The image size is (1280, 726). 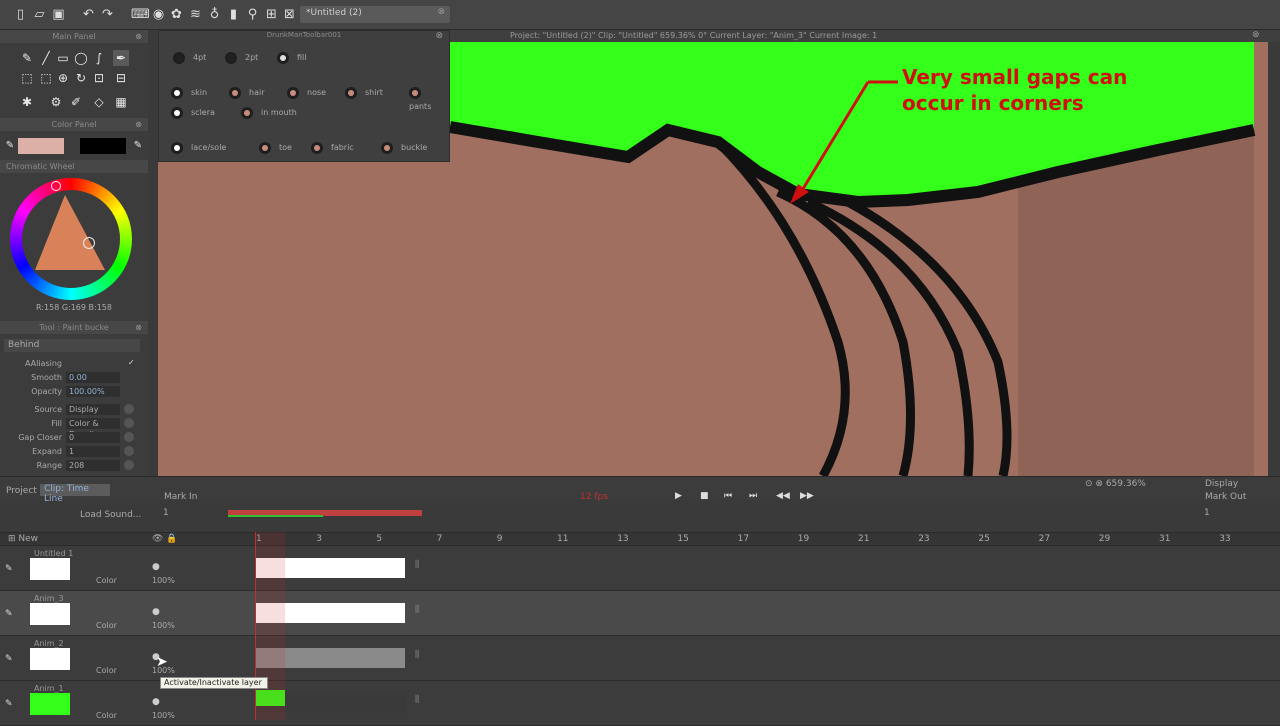 I want to click on clip-timeline-tab: Clip: Time Line, so click(x=75, y=494).